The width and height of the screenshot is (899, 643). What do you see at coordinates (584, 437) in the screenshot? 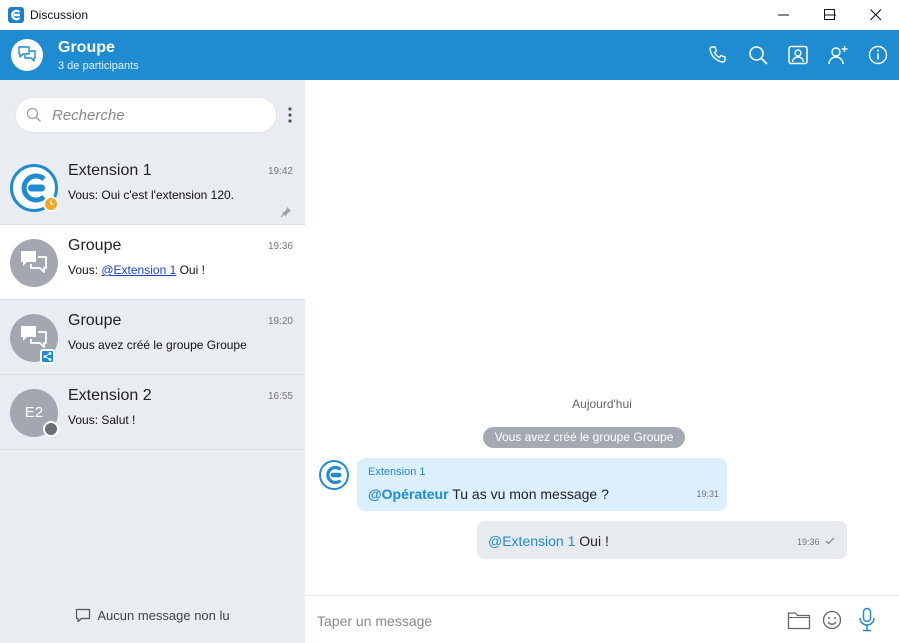
I see `system-message: Vous avez créé le groupe Groupe` at bounding box center [584, 437].